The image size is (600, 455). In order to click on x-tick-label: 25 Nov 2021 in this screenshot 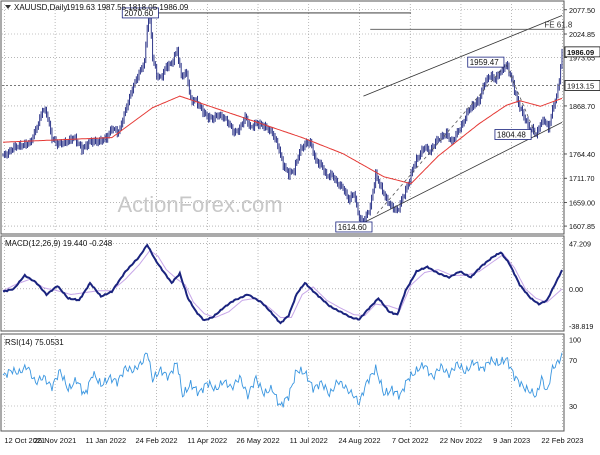, I will do `click(55, 440)`.